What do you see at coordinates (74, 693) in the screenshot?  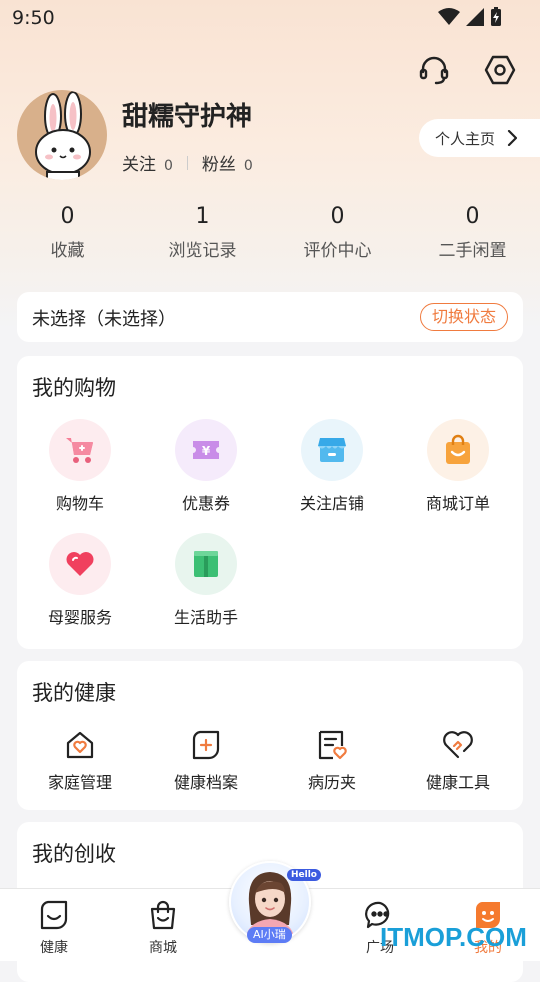 I see `health-title: 我的健康` at bounding box center [74, 693].